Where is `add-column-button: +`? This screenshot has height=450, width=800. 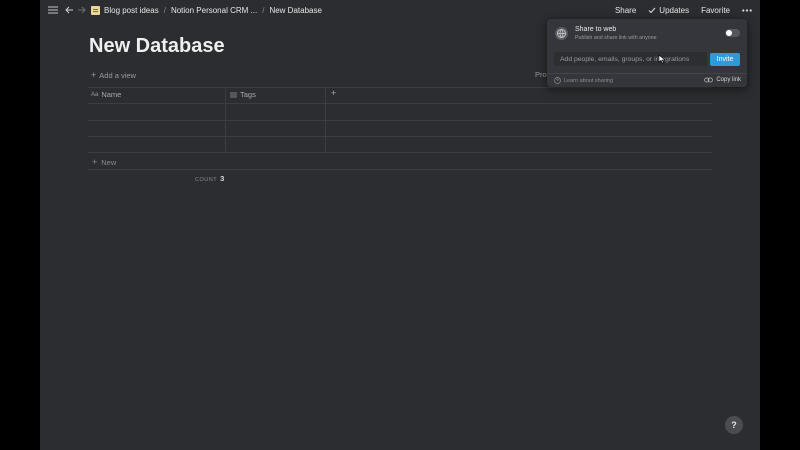 add-column-button: + is located at coordinates (333, 93).